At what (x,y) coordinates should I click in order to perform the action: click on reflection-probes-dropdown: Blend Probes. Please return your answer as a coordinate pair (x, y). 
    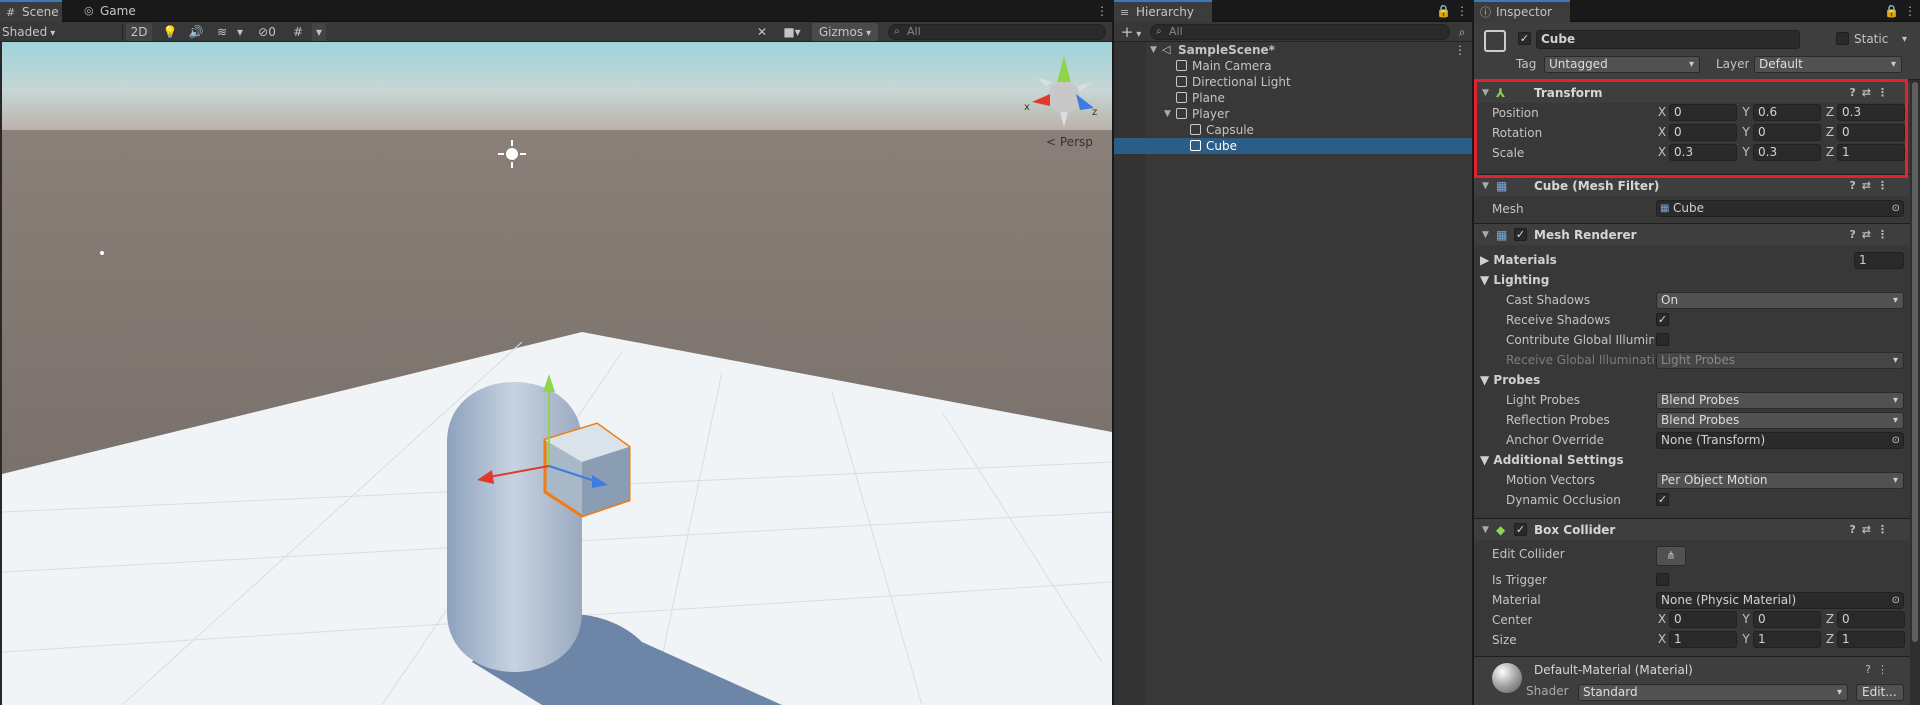
    Looking at the image, I should click on (1780, 420).